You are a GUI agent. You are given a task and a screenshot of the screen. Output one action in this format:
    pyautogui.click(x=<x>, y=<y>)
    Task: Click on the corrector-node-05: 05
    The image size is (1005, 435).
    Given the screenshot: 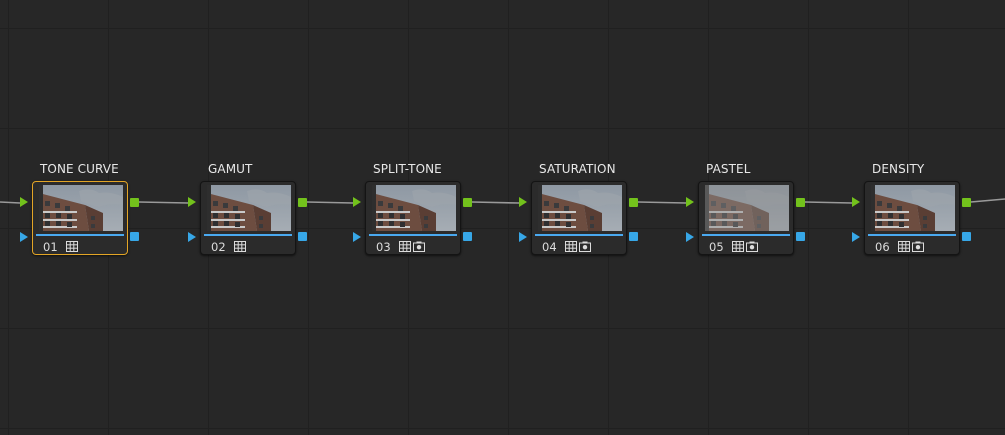 What is the action you would take?
    pyautogui.click(x=746, y=218)
    